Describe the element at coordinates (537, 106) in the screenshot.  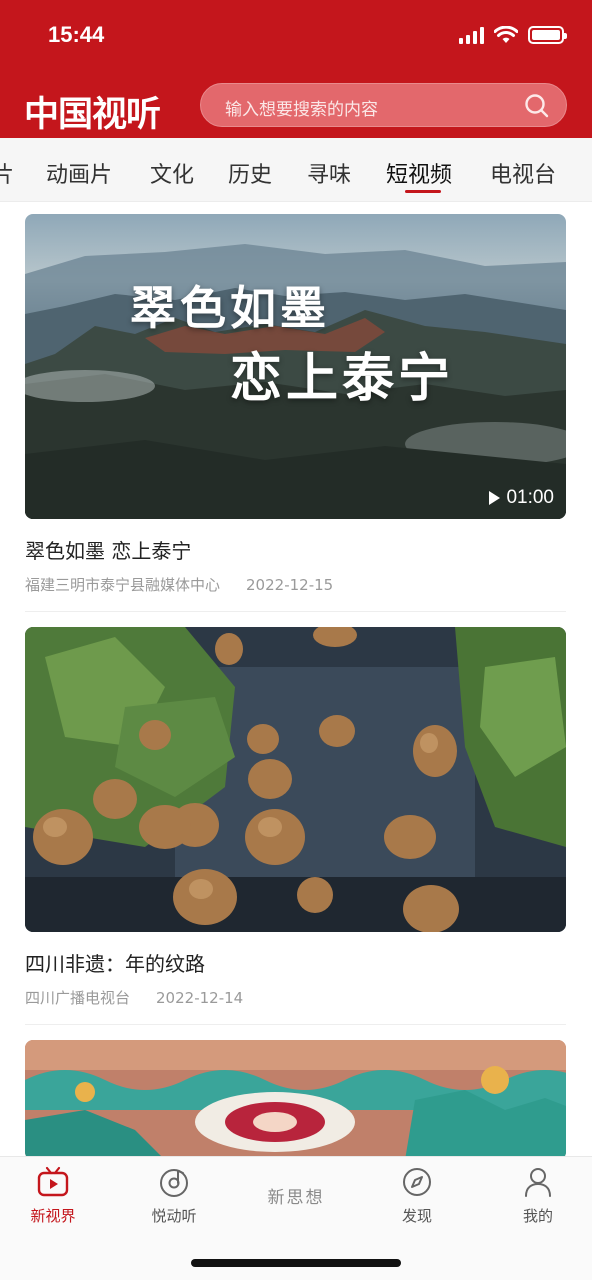
I see `search-icon` at that location.